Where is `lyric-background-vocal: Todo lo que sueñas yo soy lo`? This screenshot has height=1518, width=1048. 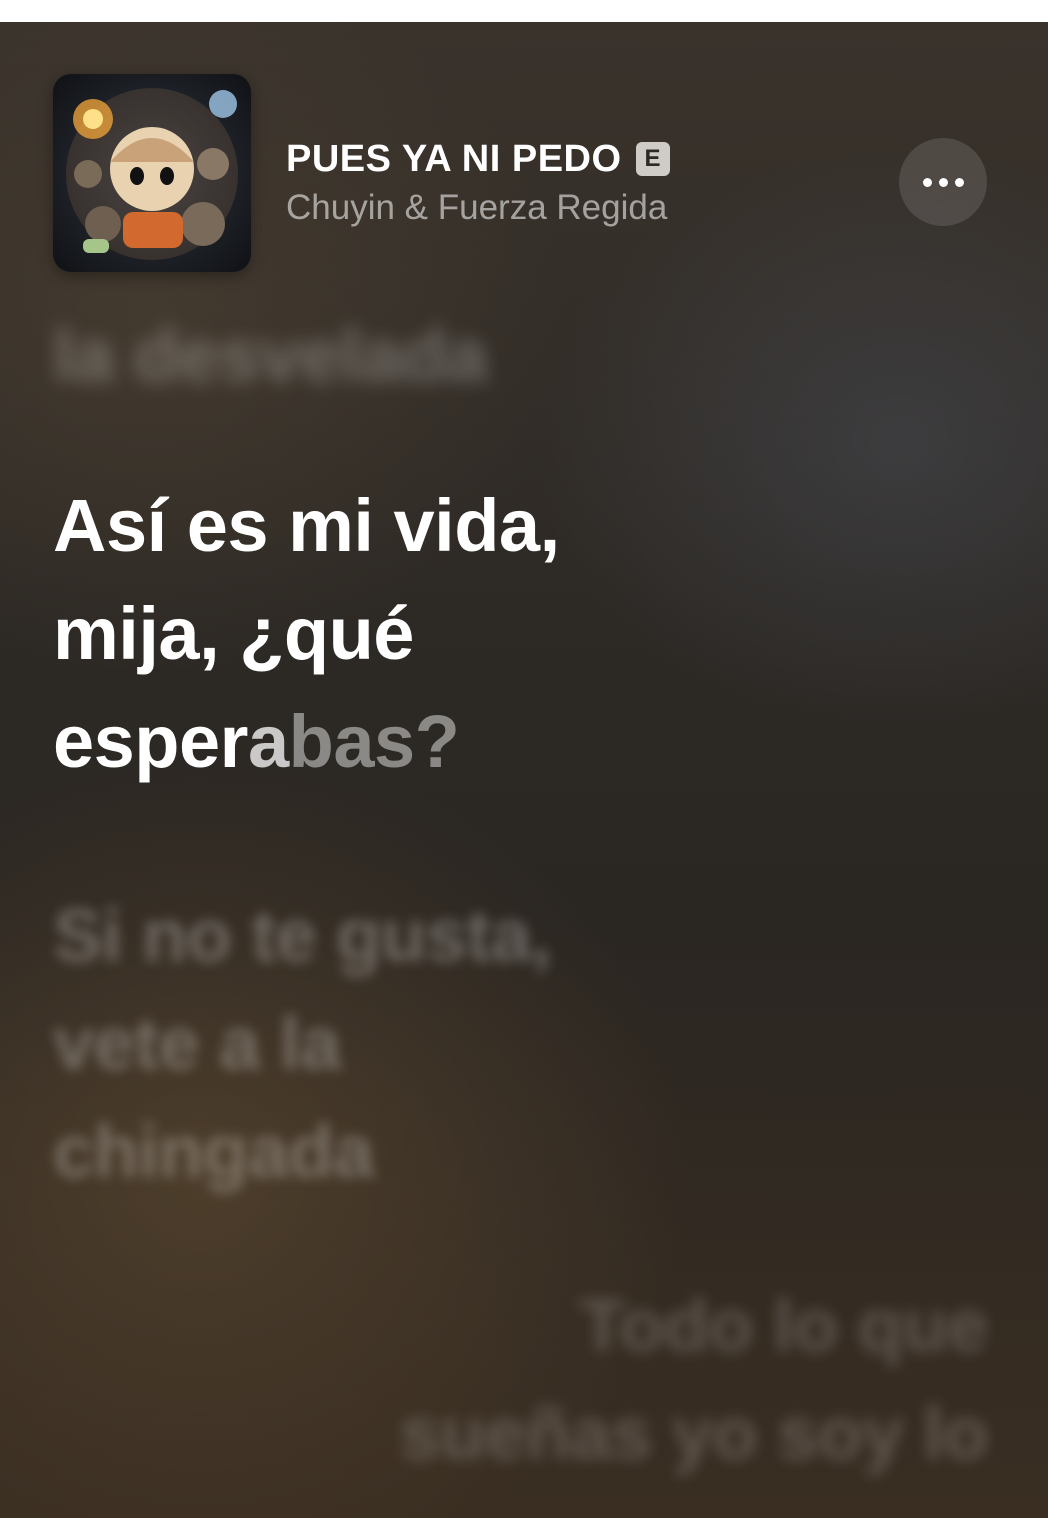 lyric-background-vocal: Todo lo que sueñas yo soy lo is located at coordinates (694, 1380).